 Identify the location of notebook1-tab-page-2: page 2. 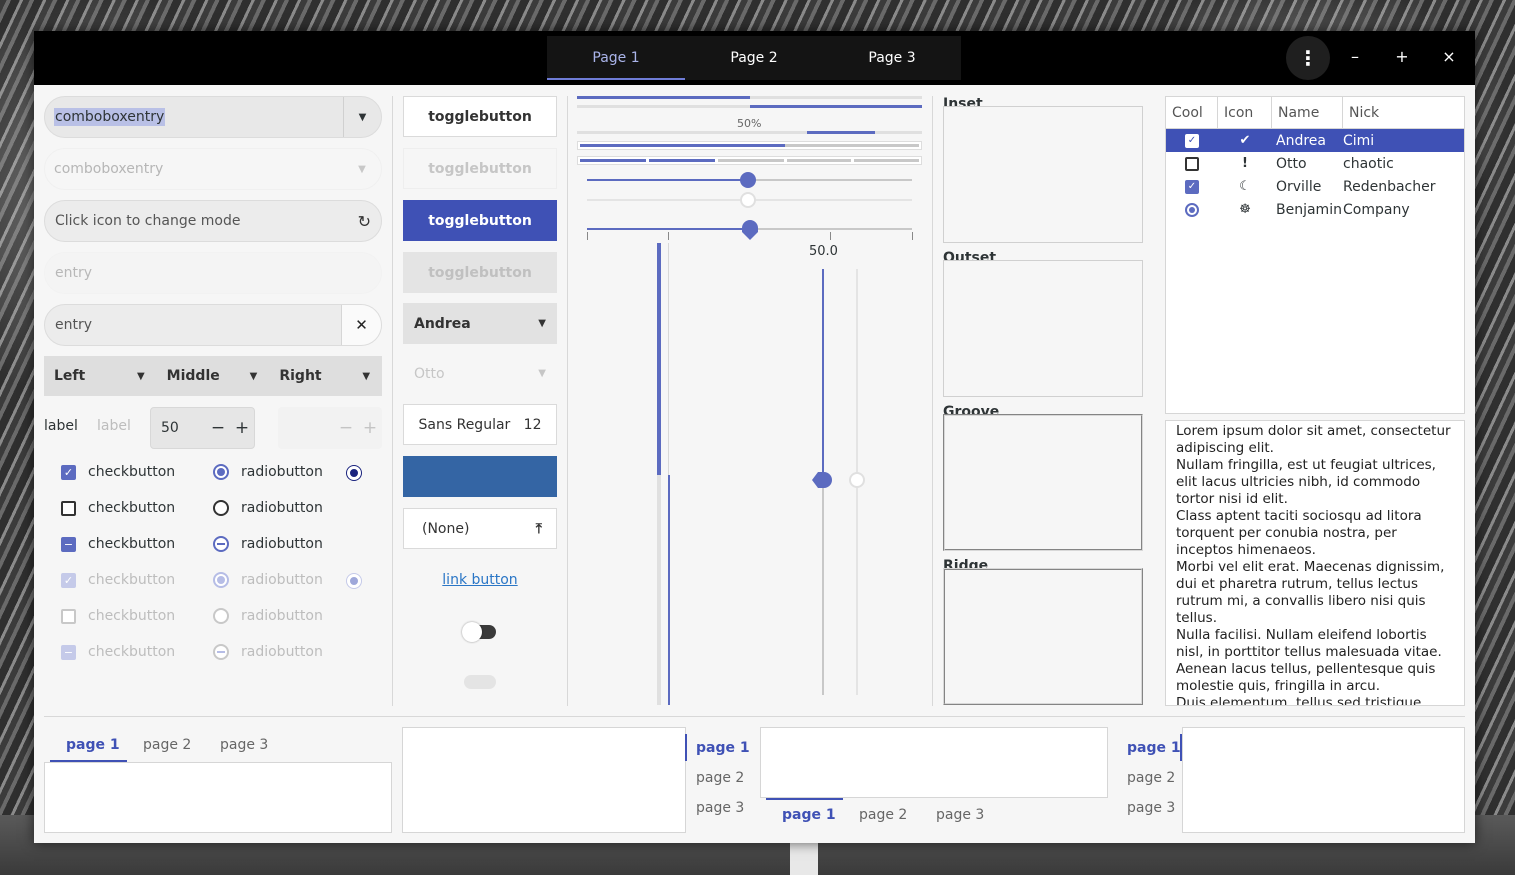
(167, 745).